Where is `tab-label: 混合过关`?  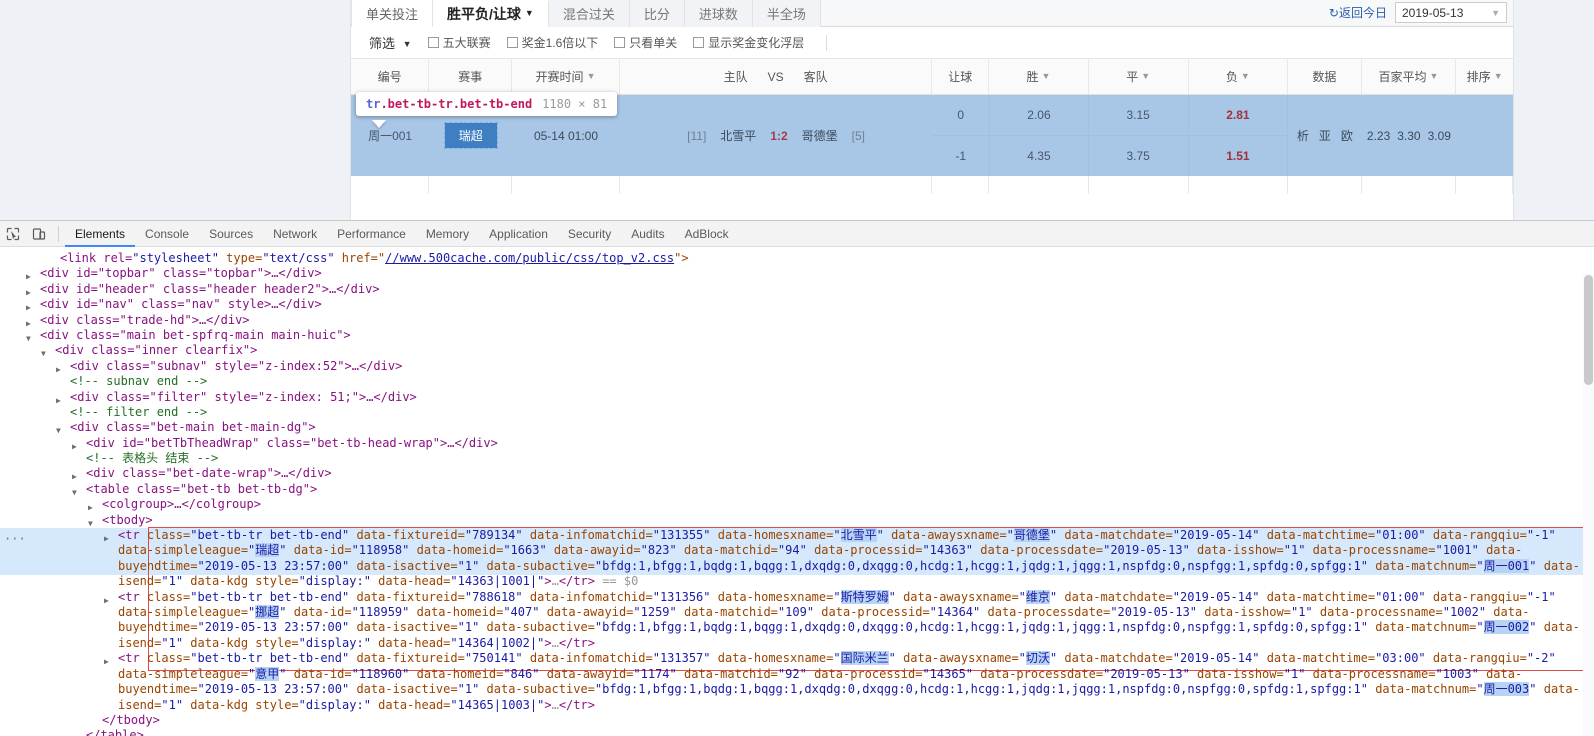 tab-label: 混合过关 is located at coordinates (588, 14).